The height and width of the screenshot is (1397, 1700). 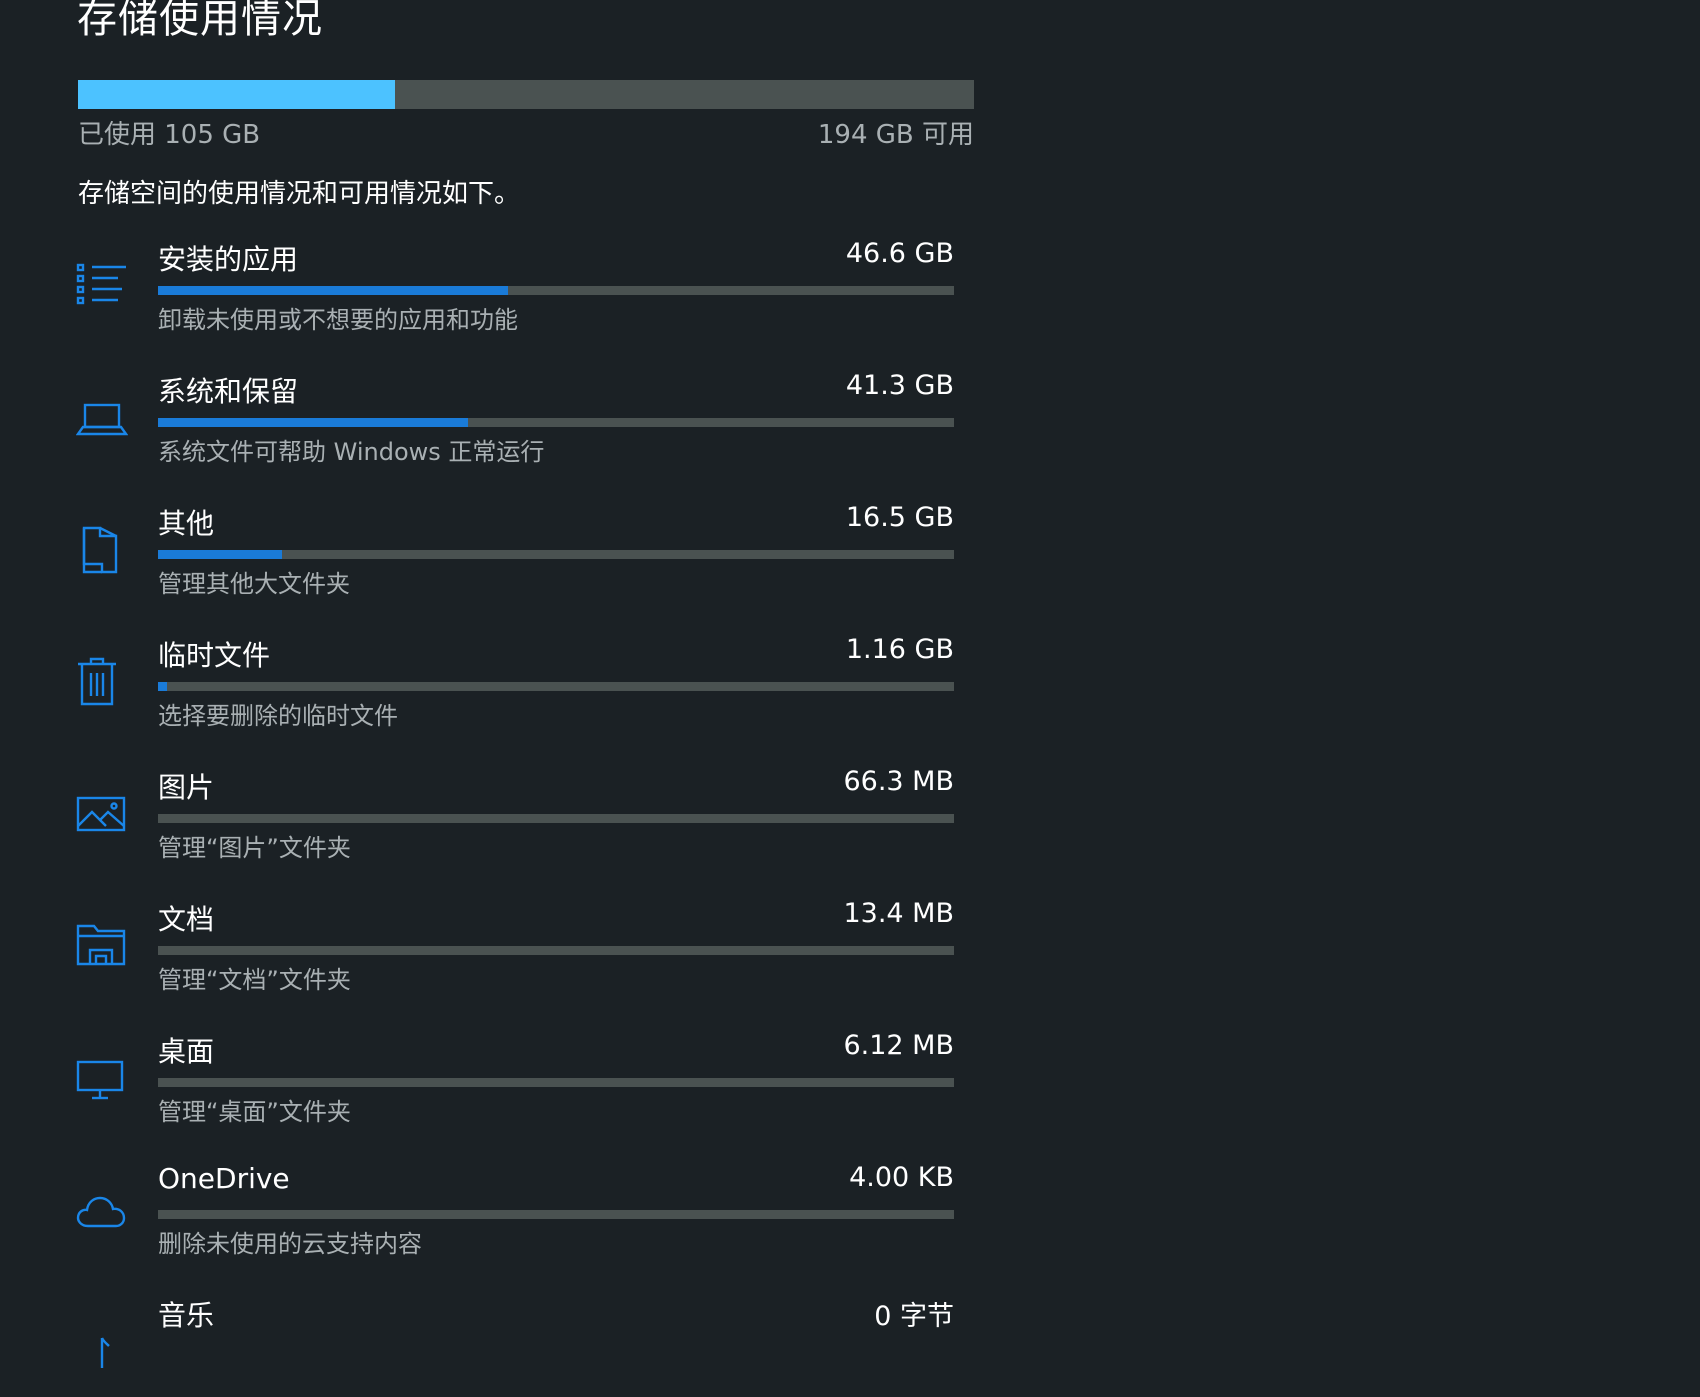 What do you see at coordinates (895, 135) in the screenshot?
I see `free-space-label: 194 GB 可用` at bounding box center [895, 135].